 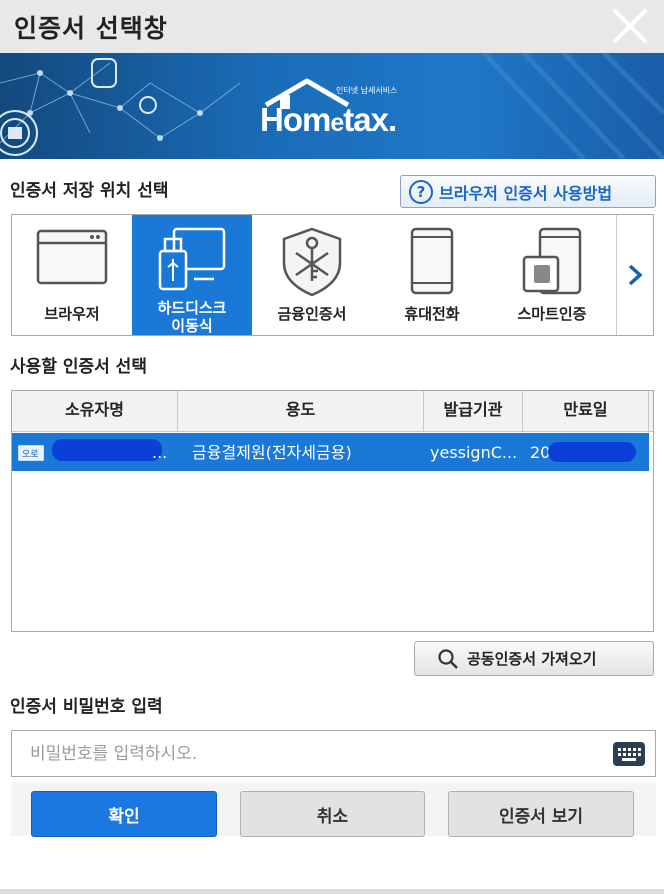 I want to click on import-button-label: 공동인증서 가져오기, so click(x=532, y=659).